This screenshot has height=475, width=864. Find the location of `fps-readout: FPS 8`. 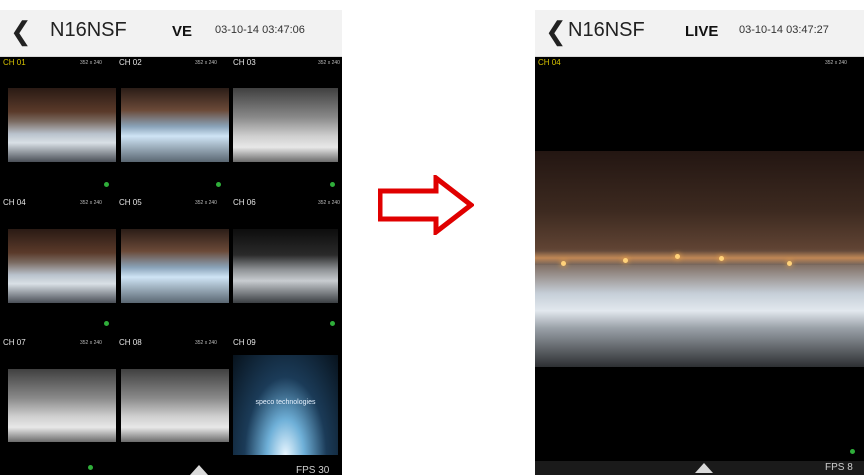

fps-readout: FPS 8 is located at coordinates (839, 467).